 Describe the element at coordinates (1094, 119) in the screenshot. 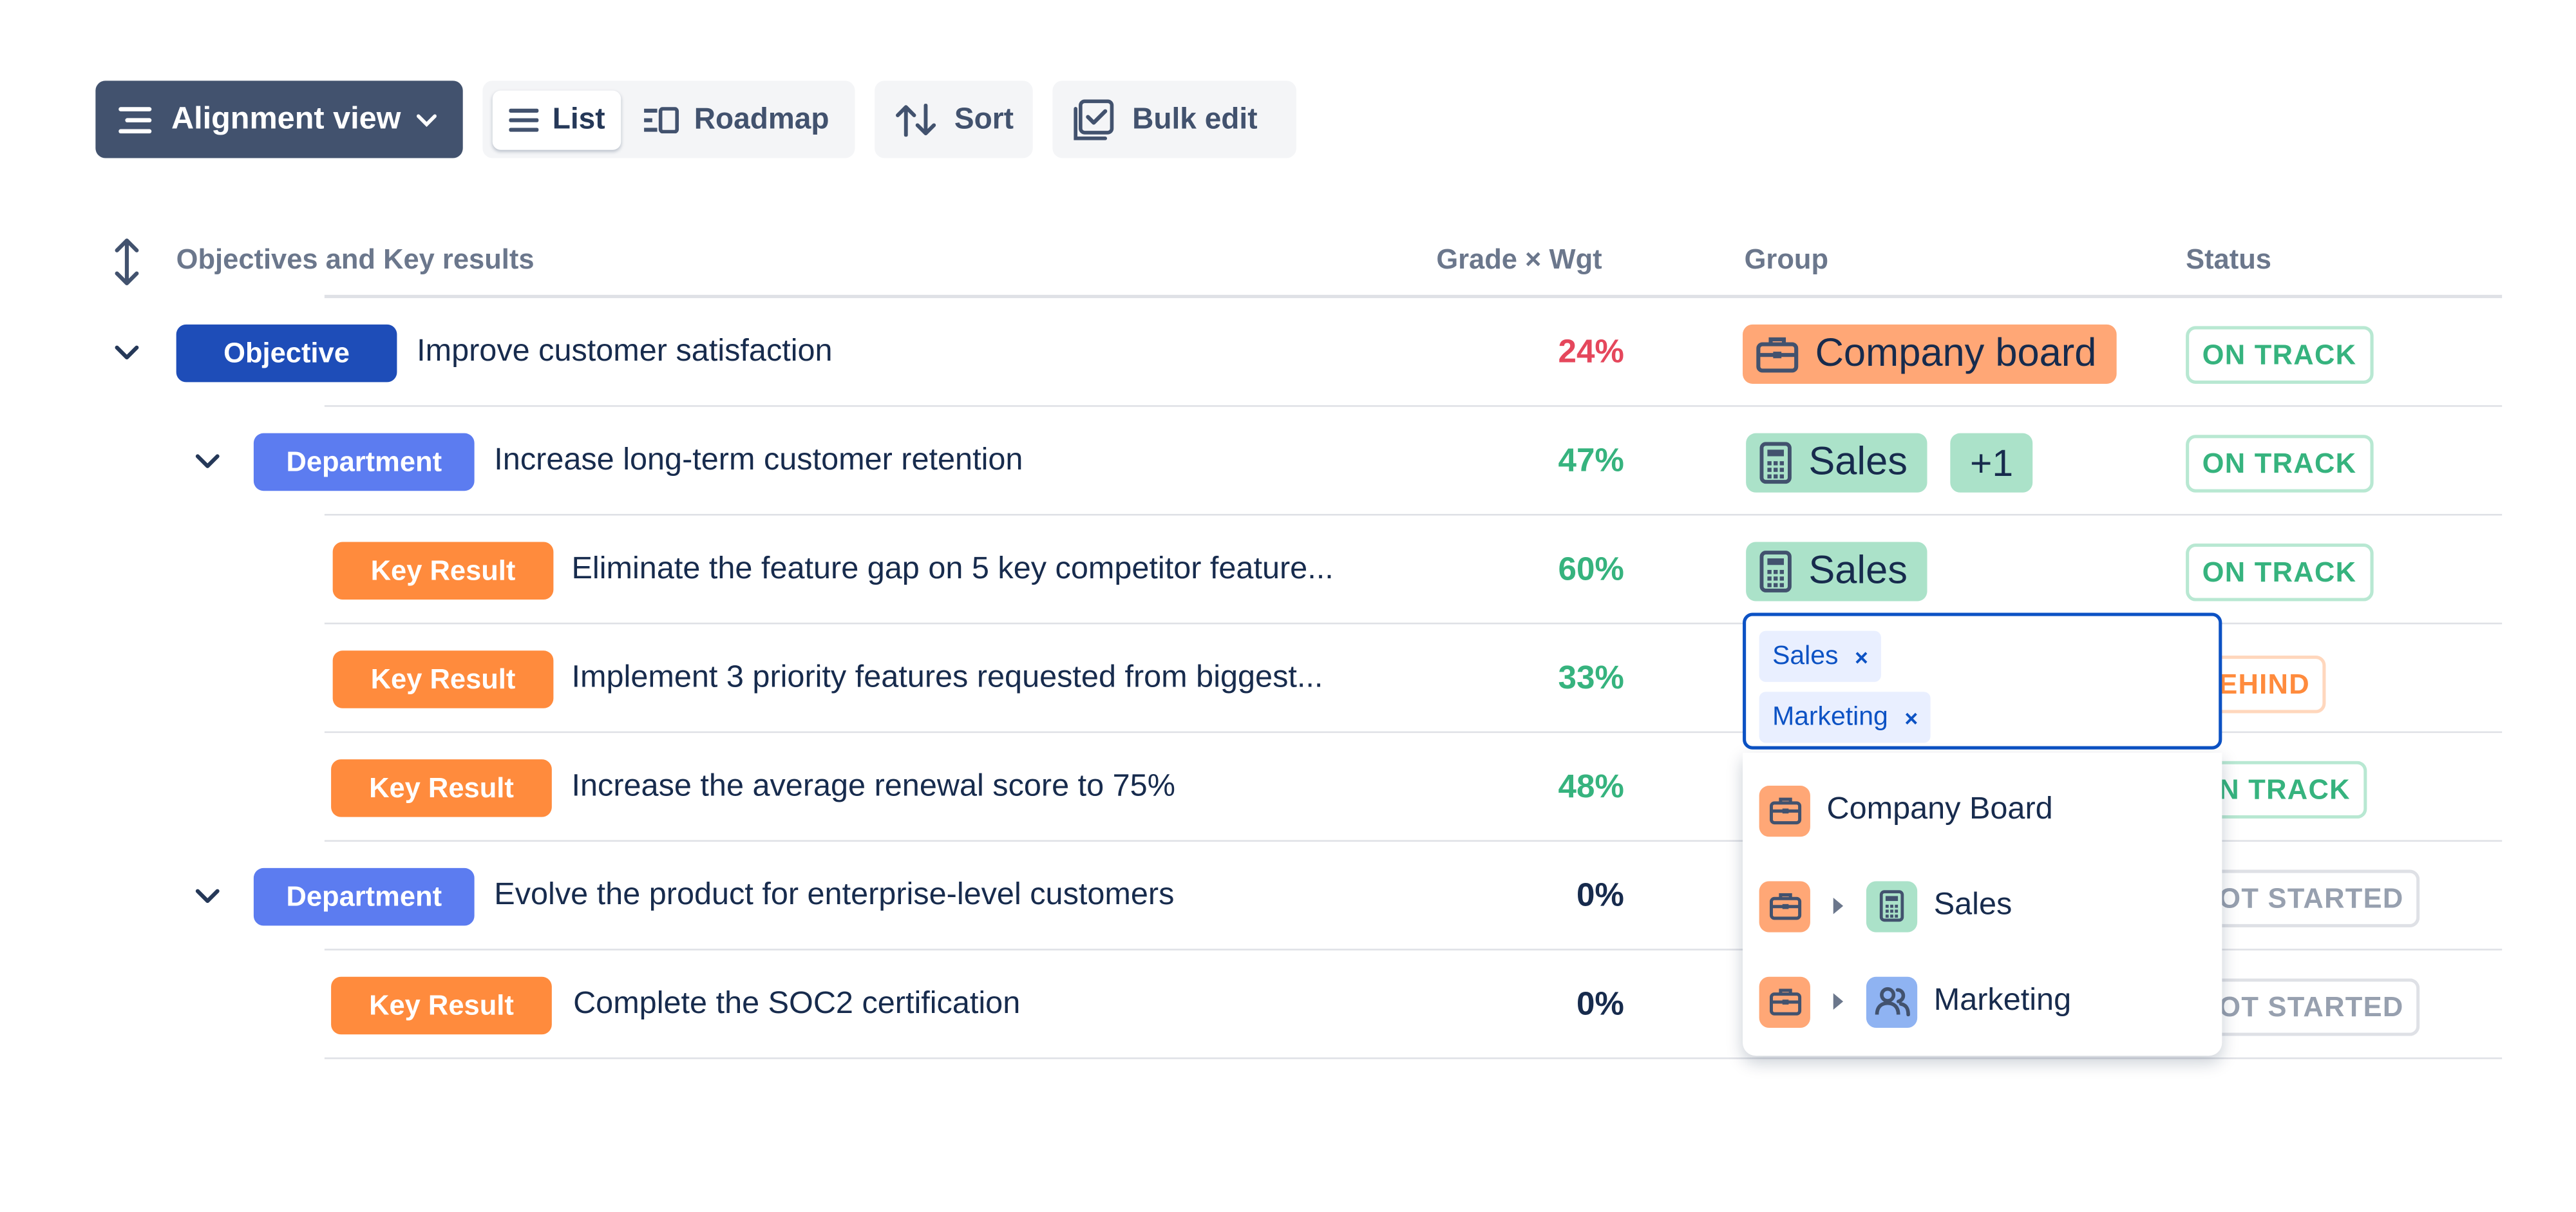

I see `bulk-edit-checklist-icon` at that location.